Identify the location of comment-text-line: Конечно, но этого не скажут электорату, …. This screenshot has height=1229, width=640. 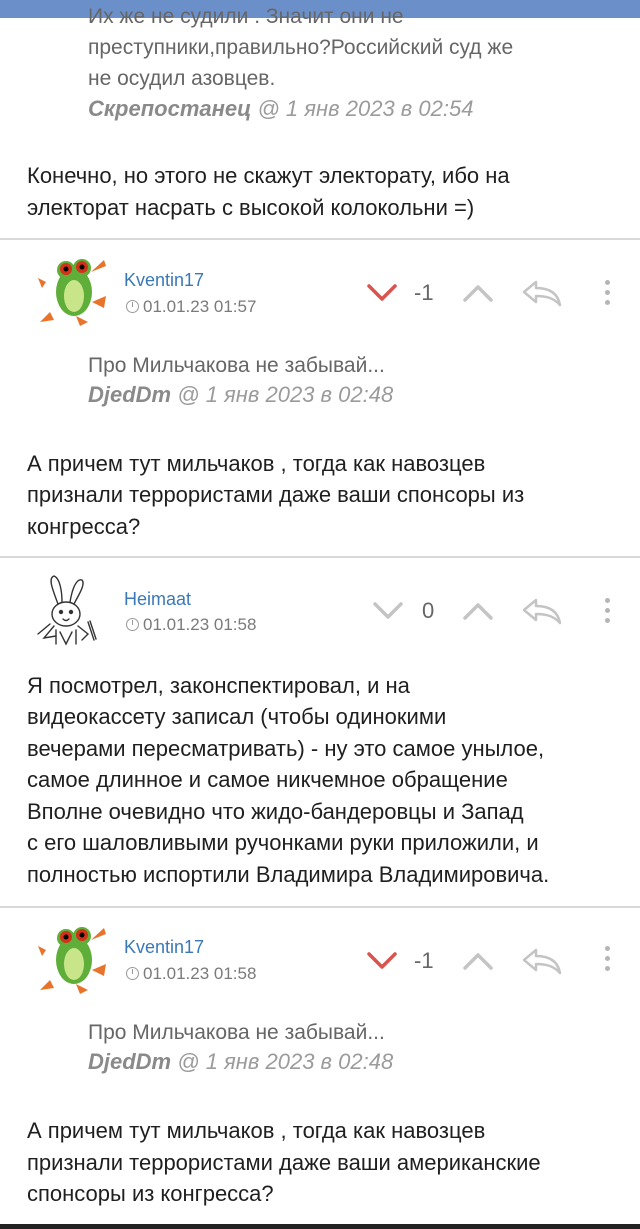
(268, 175).